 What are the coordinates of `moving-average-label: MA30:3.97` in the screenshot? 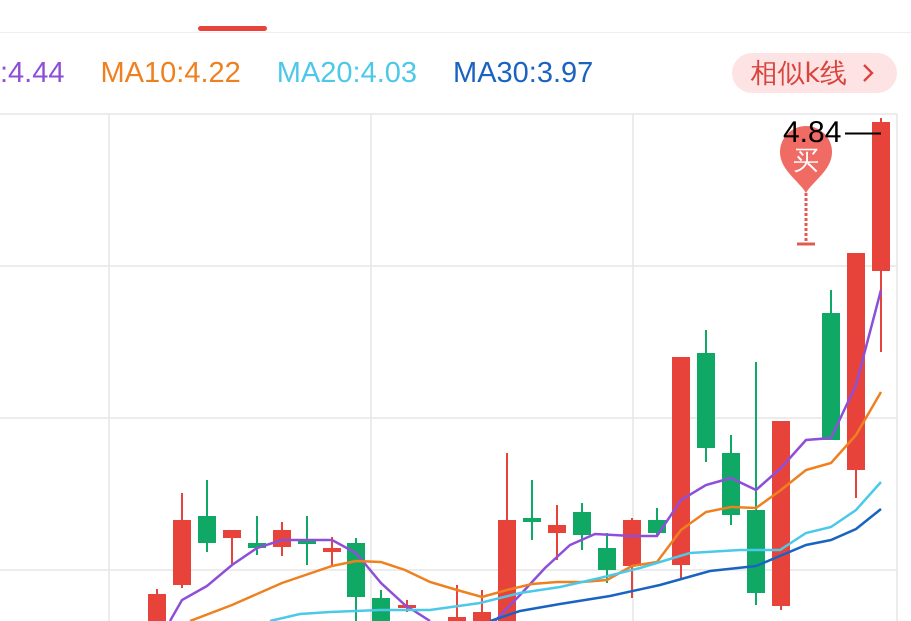 It's located at (523, 73).